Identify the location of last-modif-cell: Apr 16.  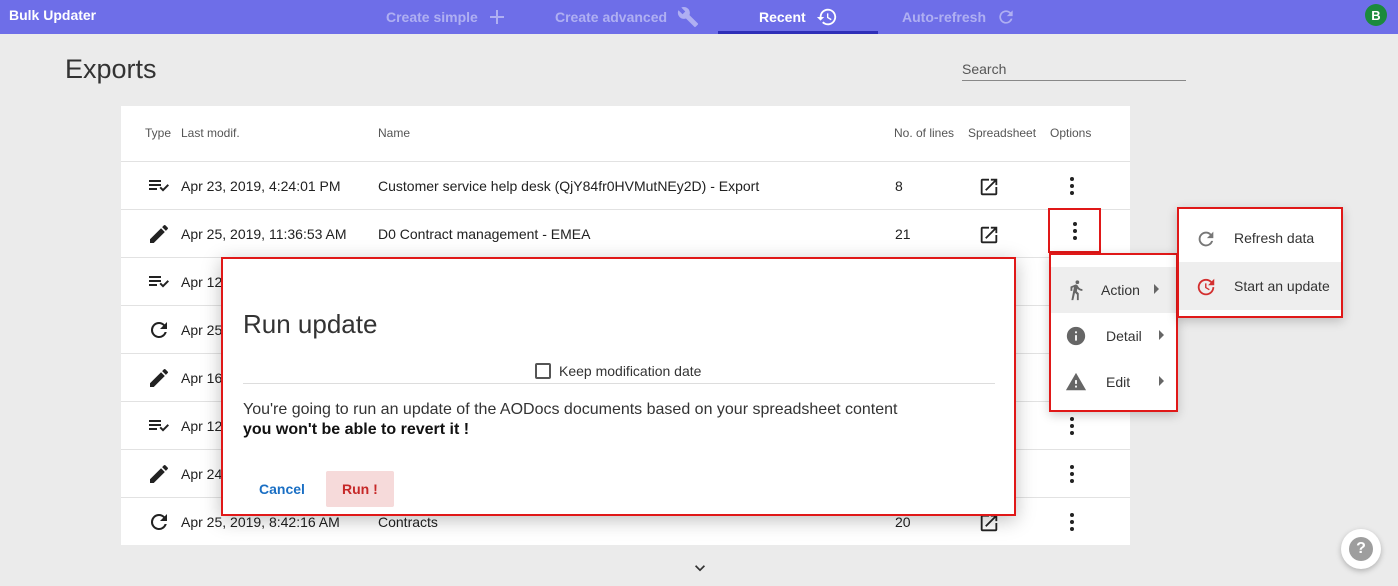
(202, 378).